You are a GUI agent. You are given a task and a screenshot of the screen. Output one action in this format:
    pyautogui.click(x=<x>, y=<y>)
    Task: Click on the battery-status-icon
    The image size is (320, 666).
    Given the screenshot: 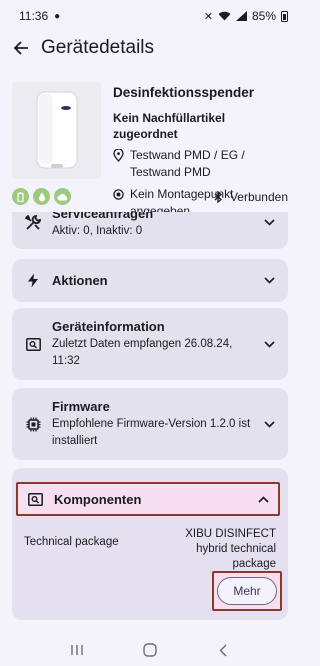 What is the action you would take?
    pyautogui.click(x=20, y=196)
    